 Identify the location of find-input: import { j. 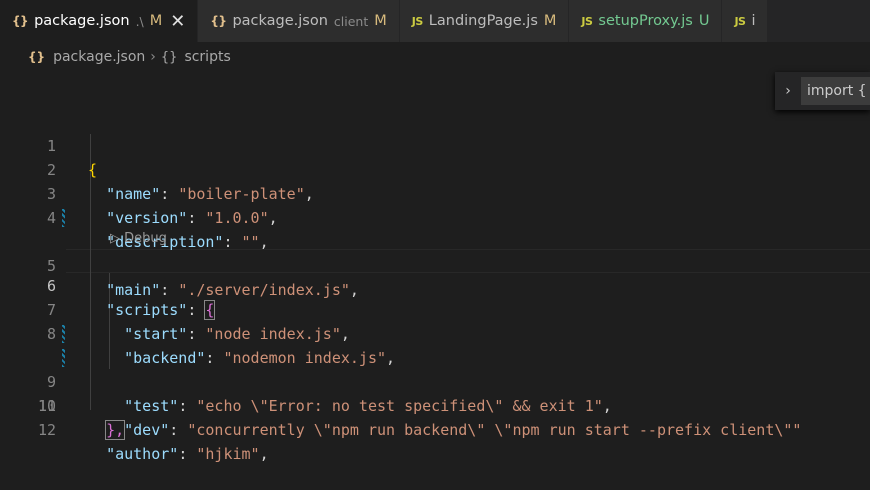
(835, 91).